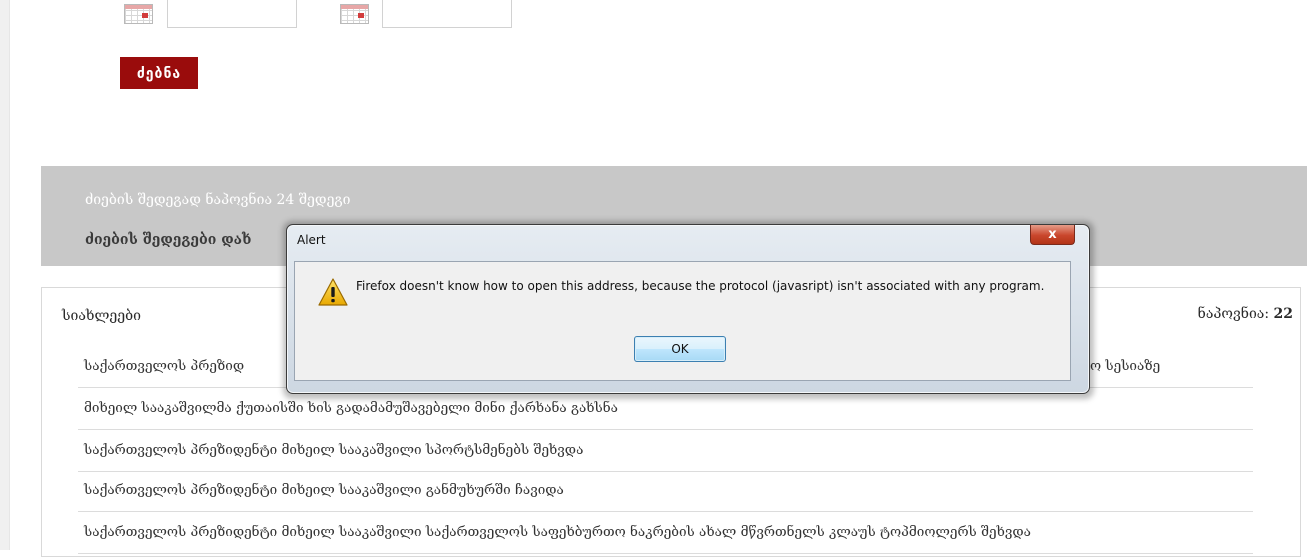  I want to click on news-found-count: ნაპოვნია: 22, so click(1245, 314).